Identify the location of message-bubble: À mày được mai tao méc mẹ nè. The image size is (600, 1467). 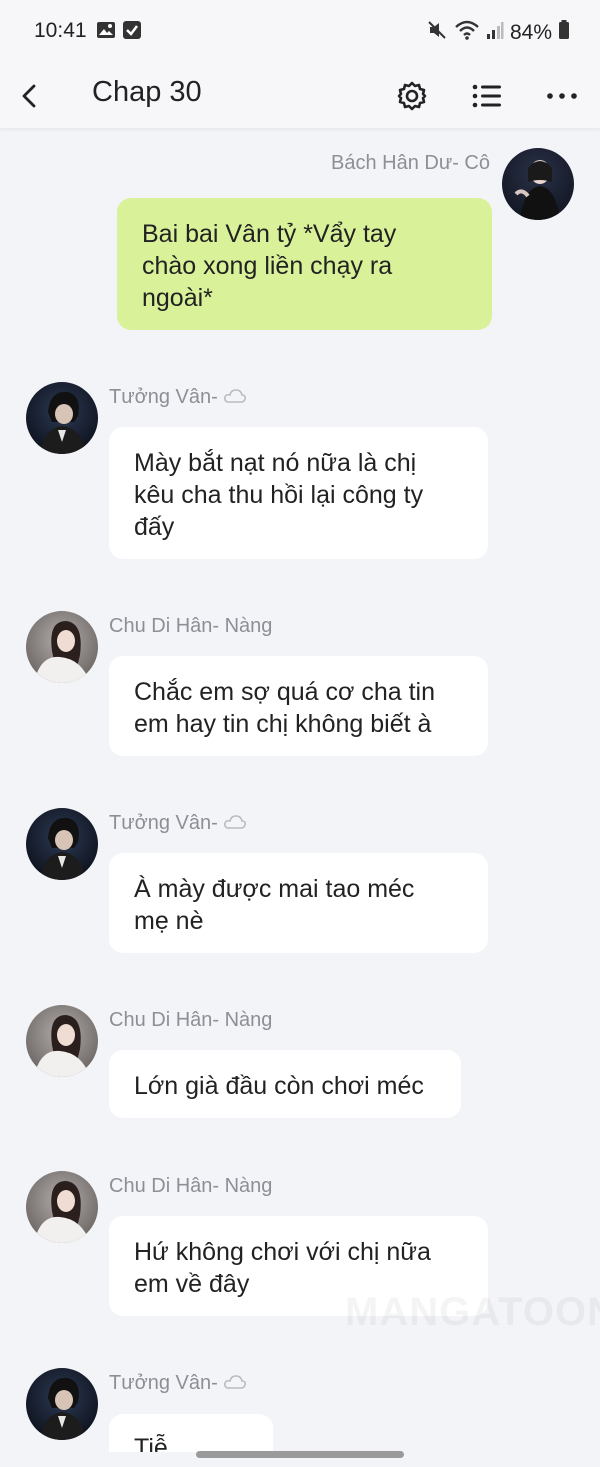
(298, 903).